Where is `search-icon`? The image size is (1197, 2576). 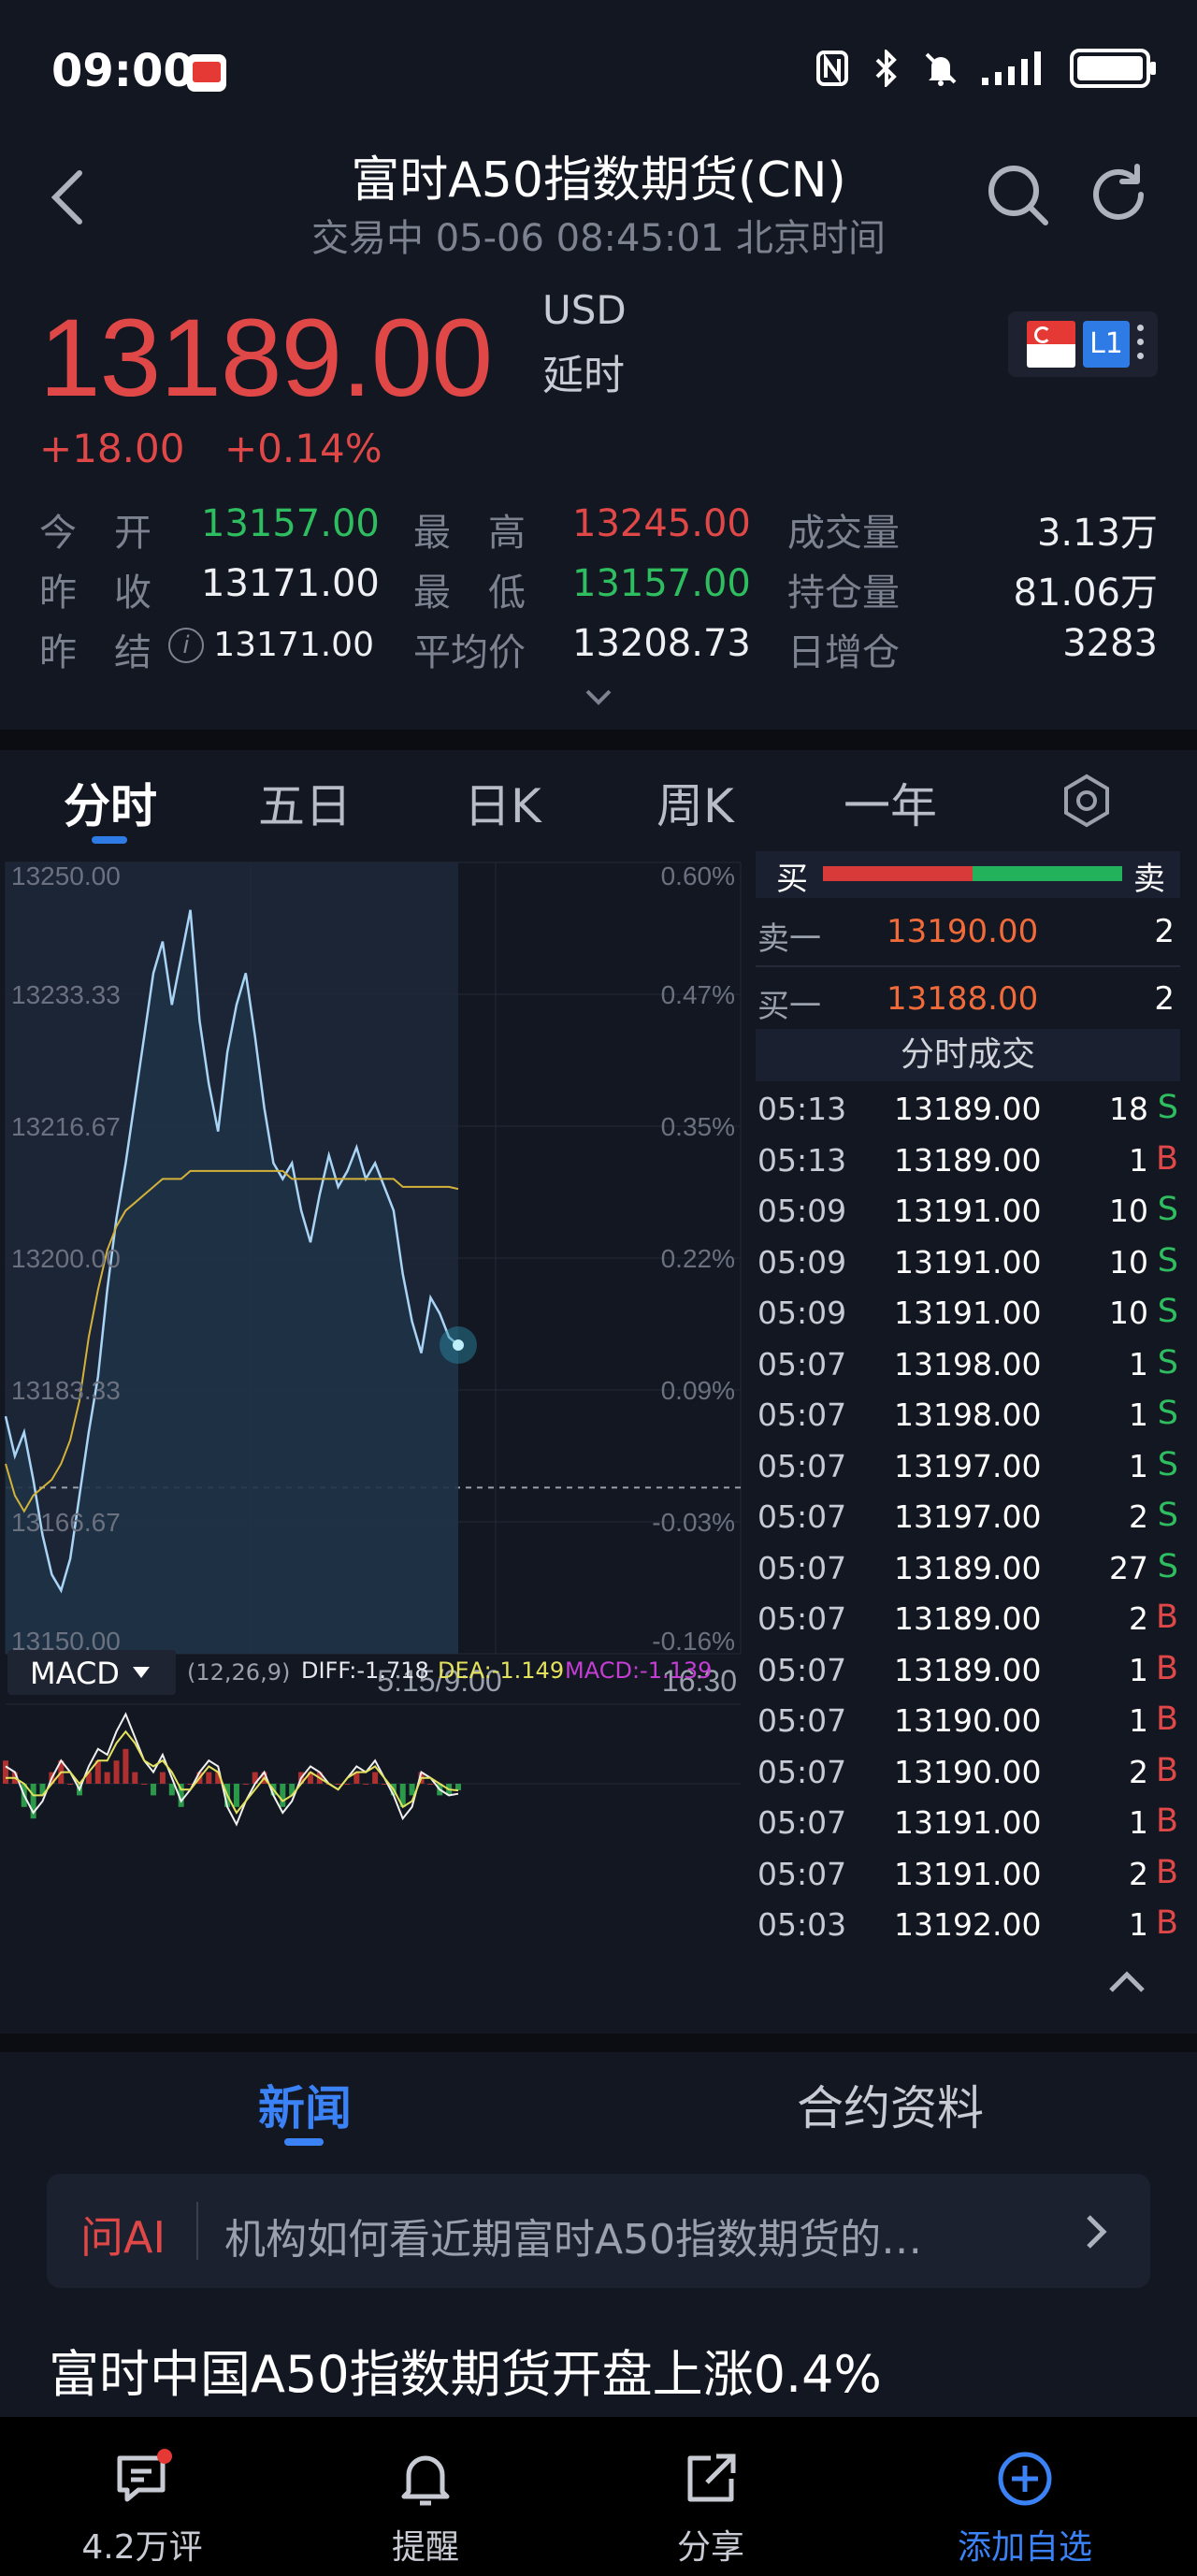
search-icon is located at coordinates (1017, 195).